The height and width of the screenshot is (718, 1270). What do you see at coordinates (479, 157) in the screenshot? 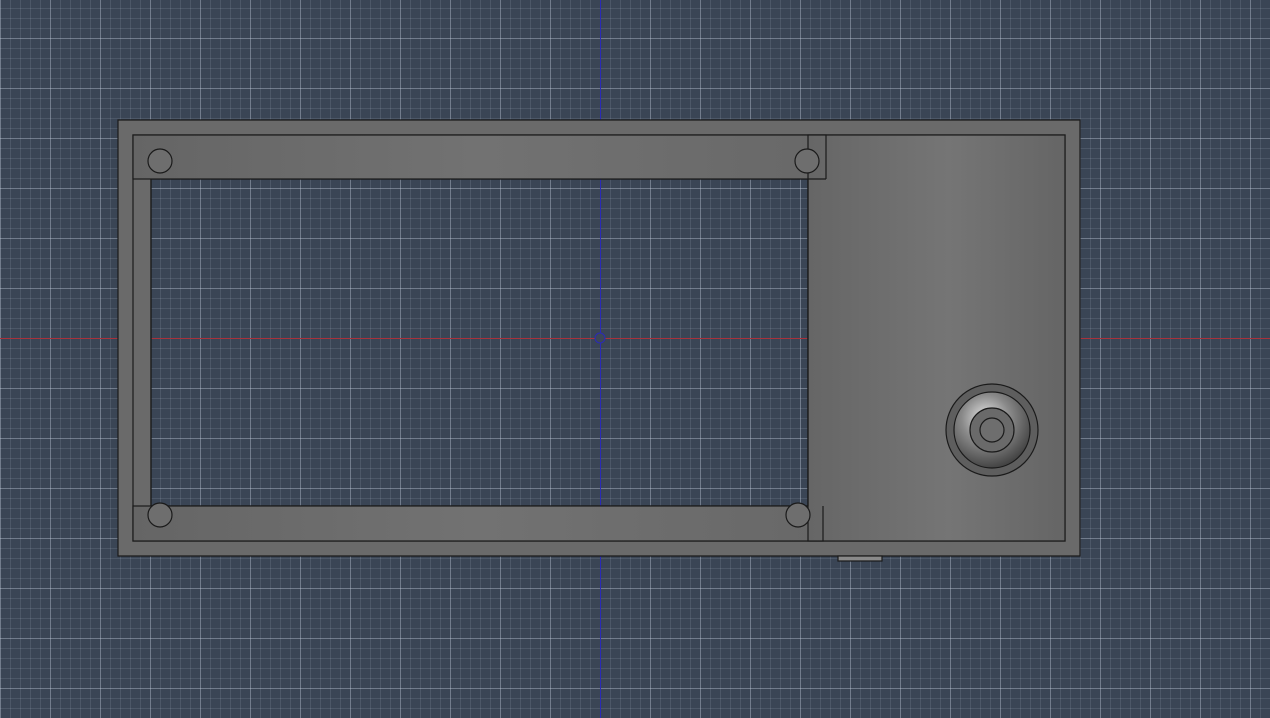
I see `top-rail` at bounding box center [479, 157].